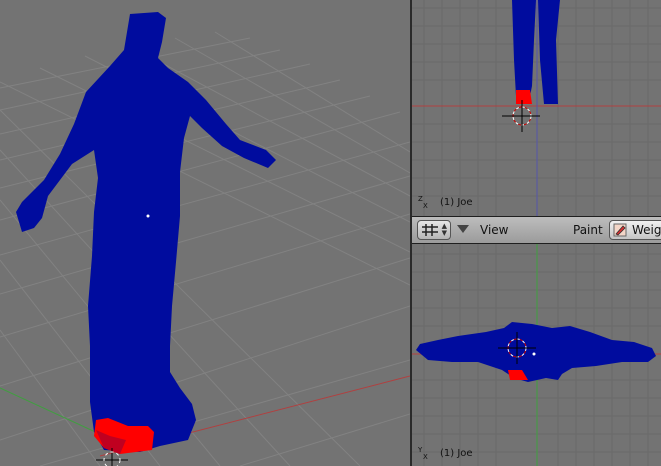  I want to click on axis-gizmo-icon: Z X, so click(423, 202).